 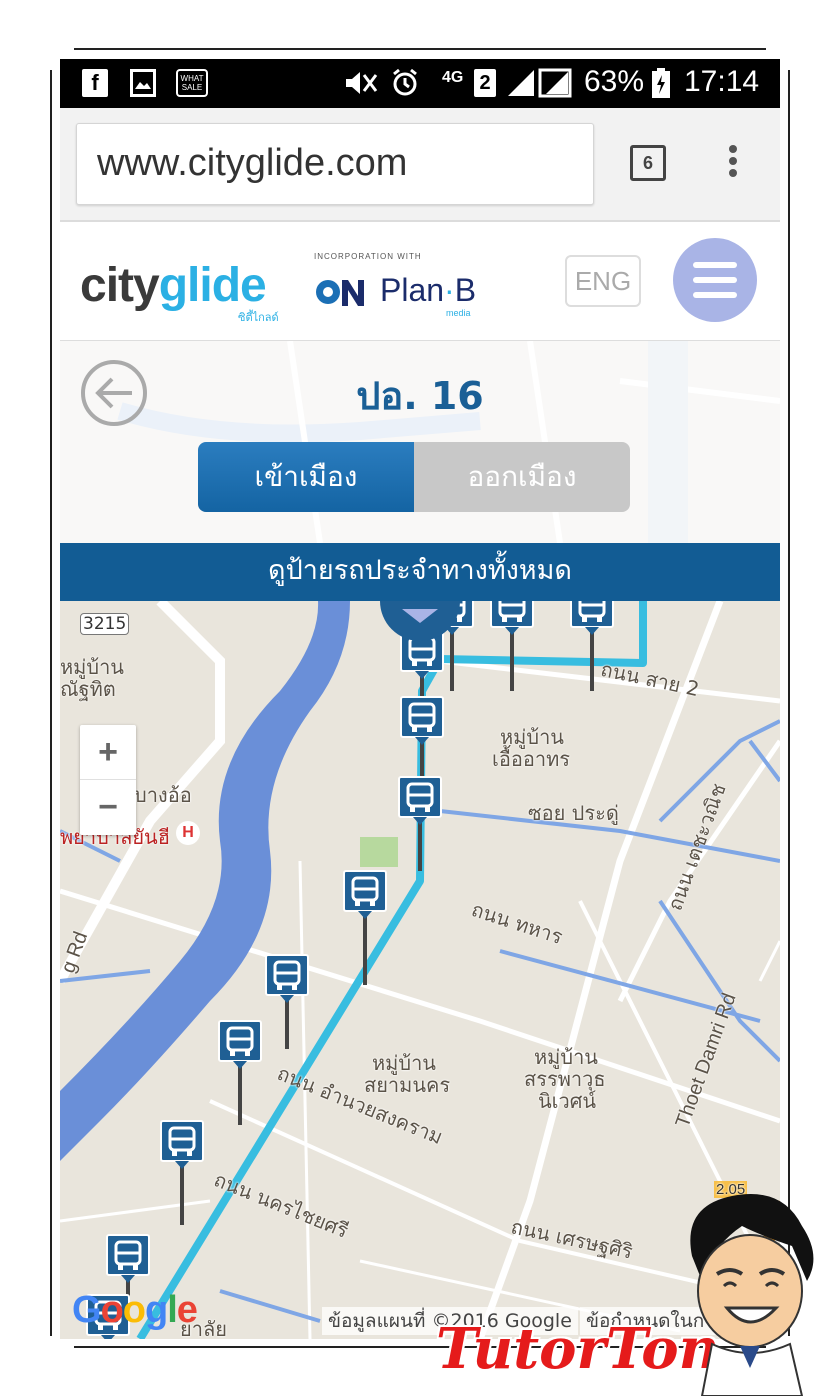 I want to click on browser-menu-button, so click(x=733, y=163).